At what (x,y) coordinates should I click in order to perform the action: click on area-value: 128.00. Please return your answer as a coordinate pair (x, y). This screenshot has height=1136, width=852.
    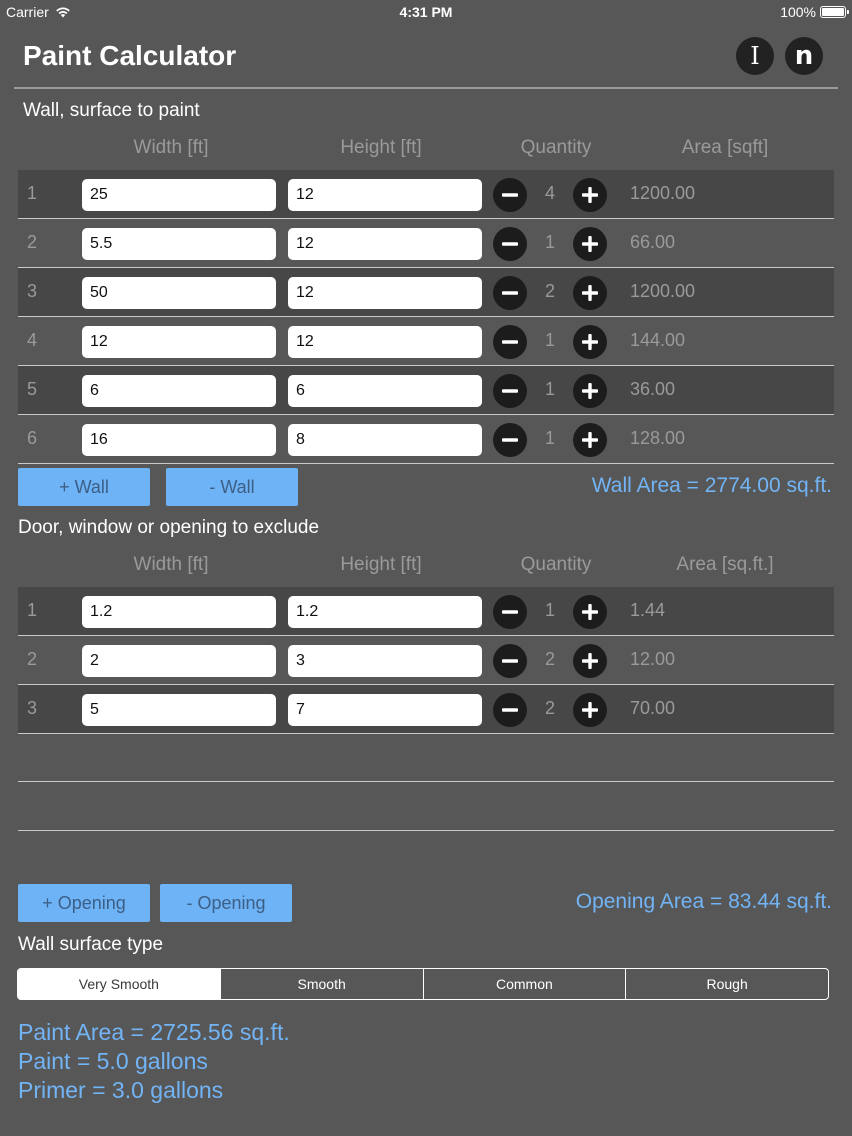
    Looking at the image, I should click on (658, 438).